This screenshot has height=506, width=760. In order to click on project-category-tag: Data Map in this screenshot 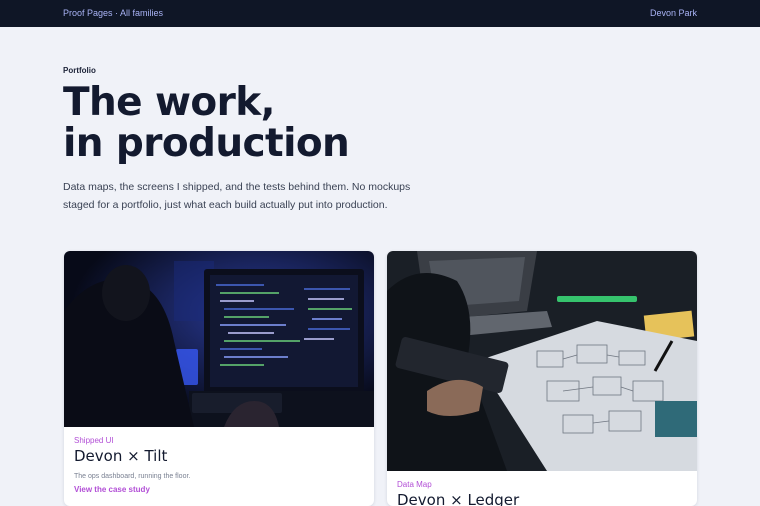, I will do `click(414, 484)`.